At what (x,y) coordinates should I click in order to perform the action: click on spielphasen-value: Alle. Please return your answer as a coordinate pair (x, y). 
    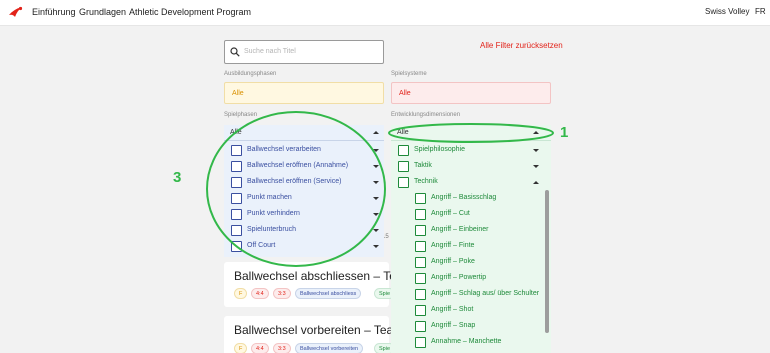
    Looking at the image, I should click on (236, 132).